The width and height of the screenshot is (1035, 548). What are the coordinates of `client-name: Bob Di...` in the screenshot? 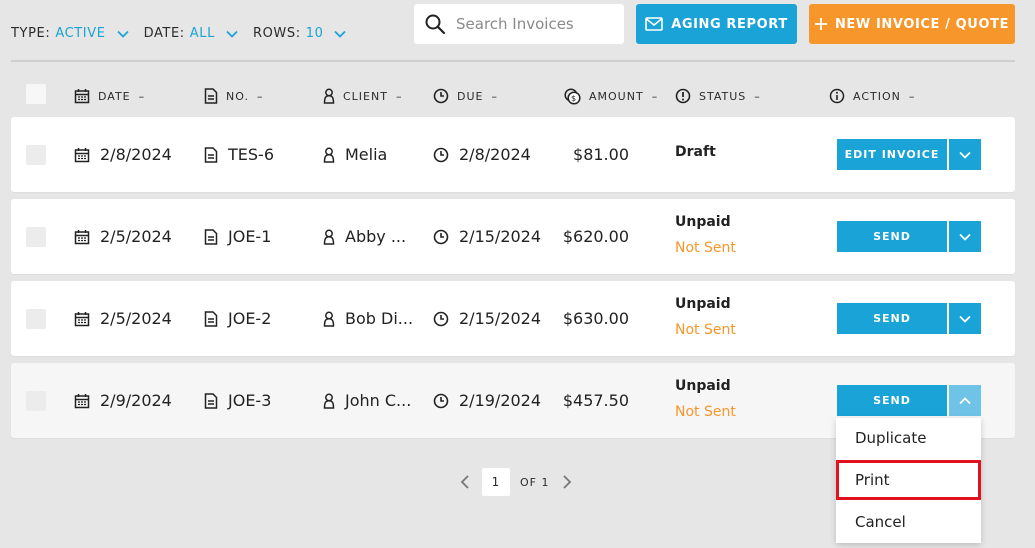 It's located at (379, 318).